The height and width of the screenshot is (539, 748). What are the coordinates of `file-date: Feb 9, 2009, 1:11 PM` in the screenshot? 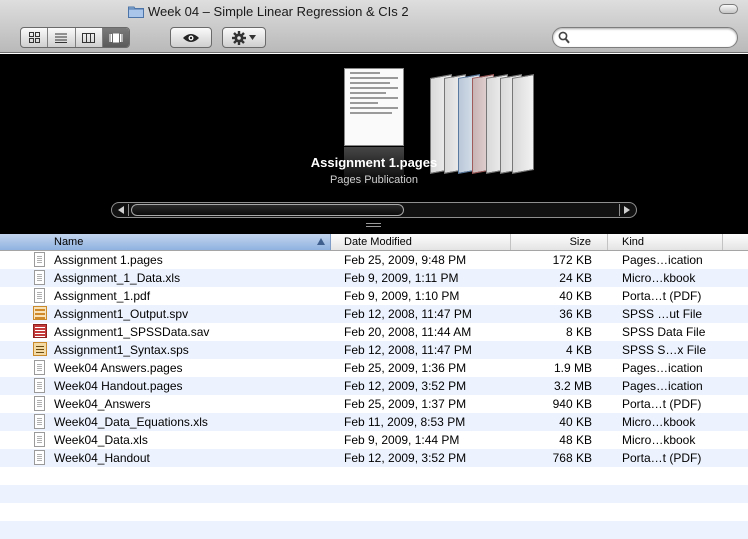 It's located at (401, 278).